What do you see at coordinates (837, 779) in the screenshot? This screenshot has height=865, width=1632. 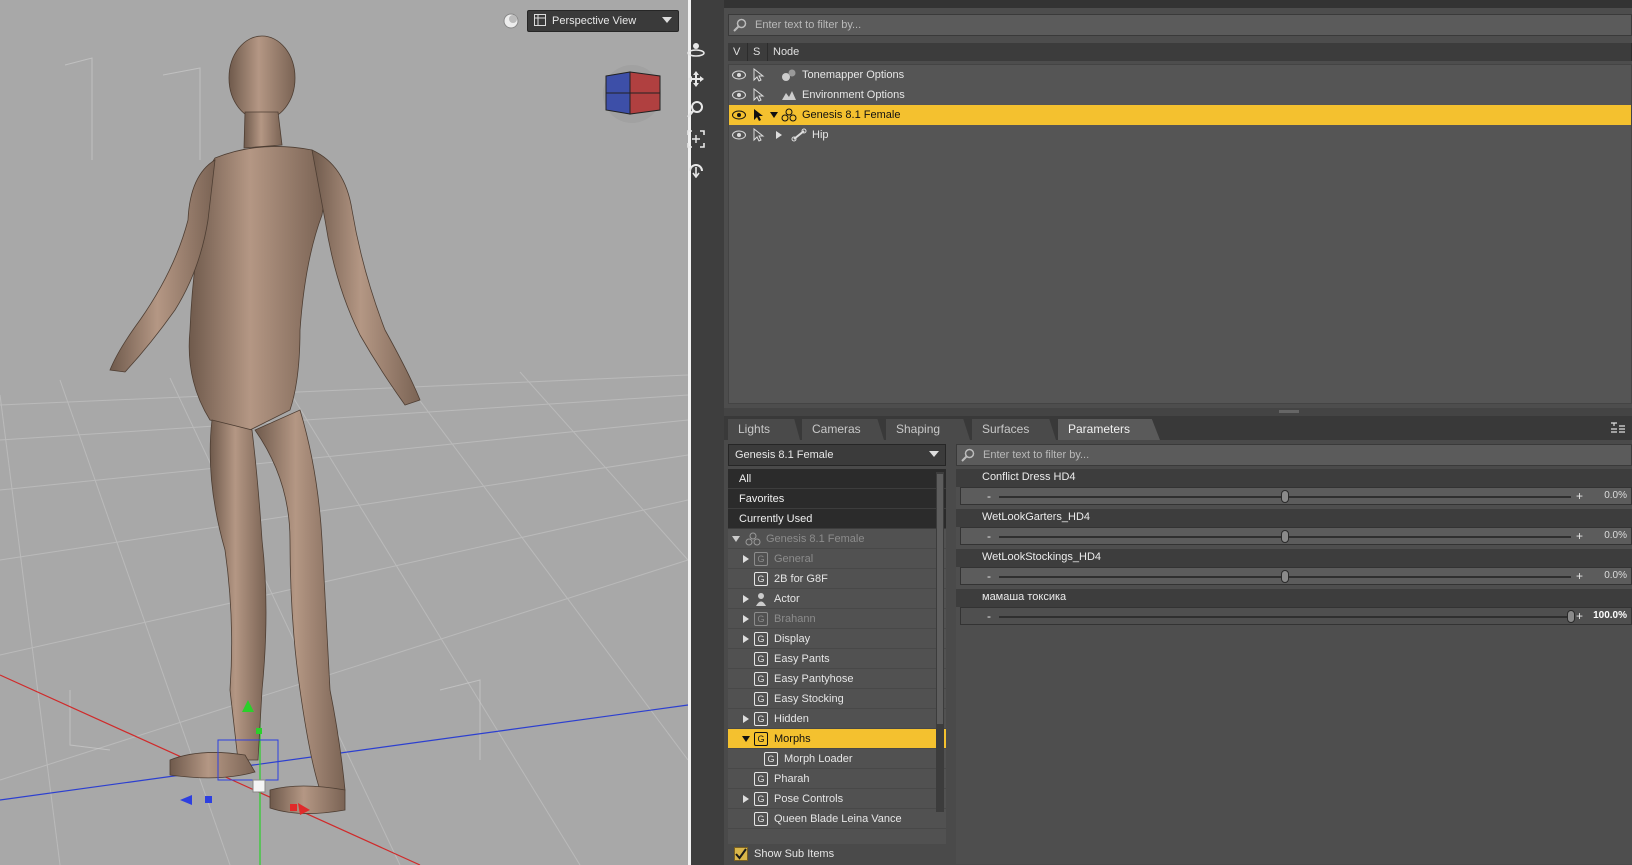 I see `tree-item-pharah: G Pharah` at bounding box center [837, 779].